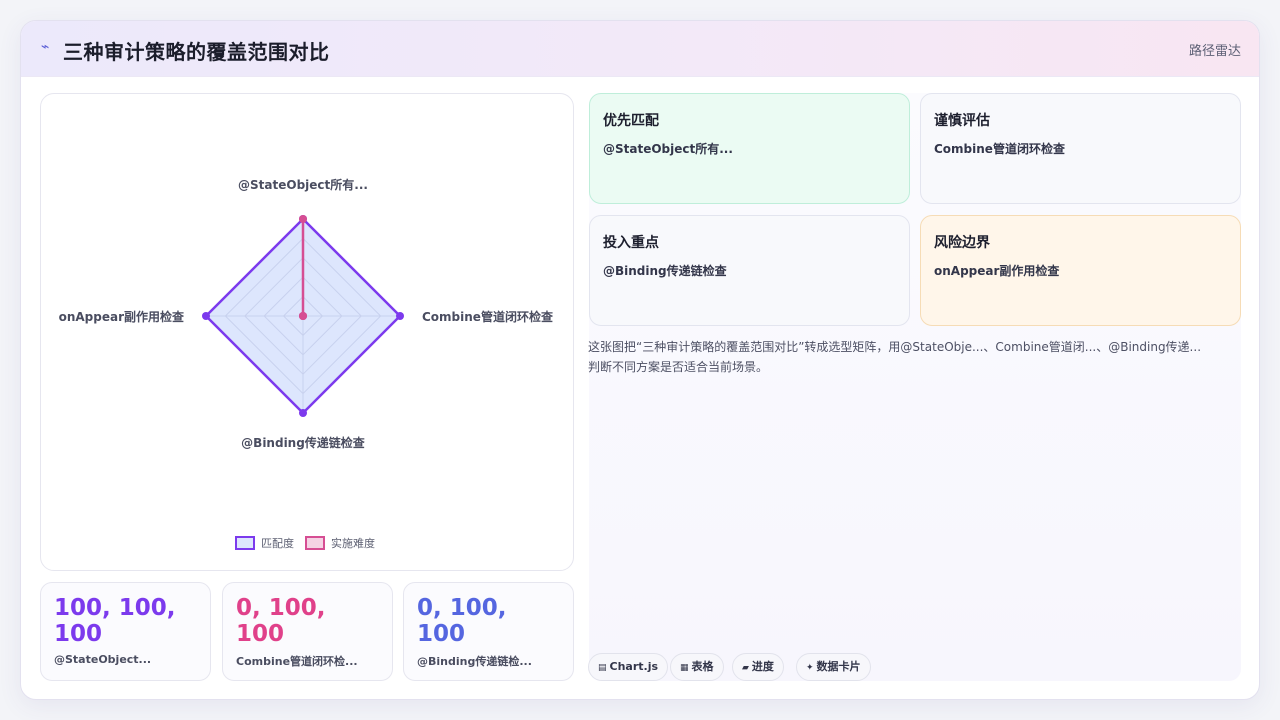  Describe the element at coordinates (631, 121) in the screenshot. I see `quadrant-title: 优先匹配` at that location.